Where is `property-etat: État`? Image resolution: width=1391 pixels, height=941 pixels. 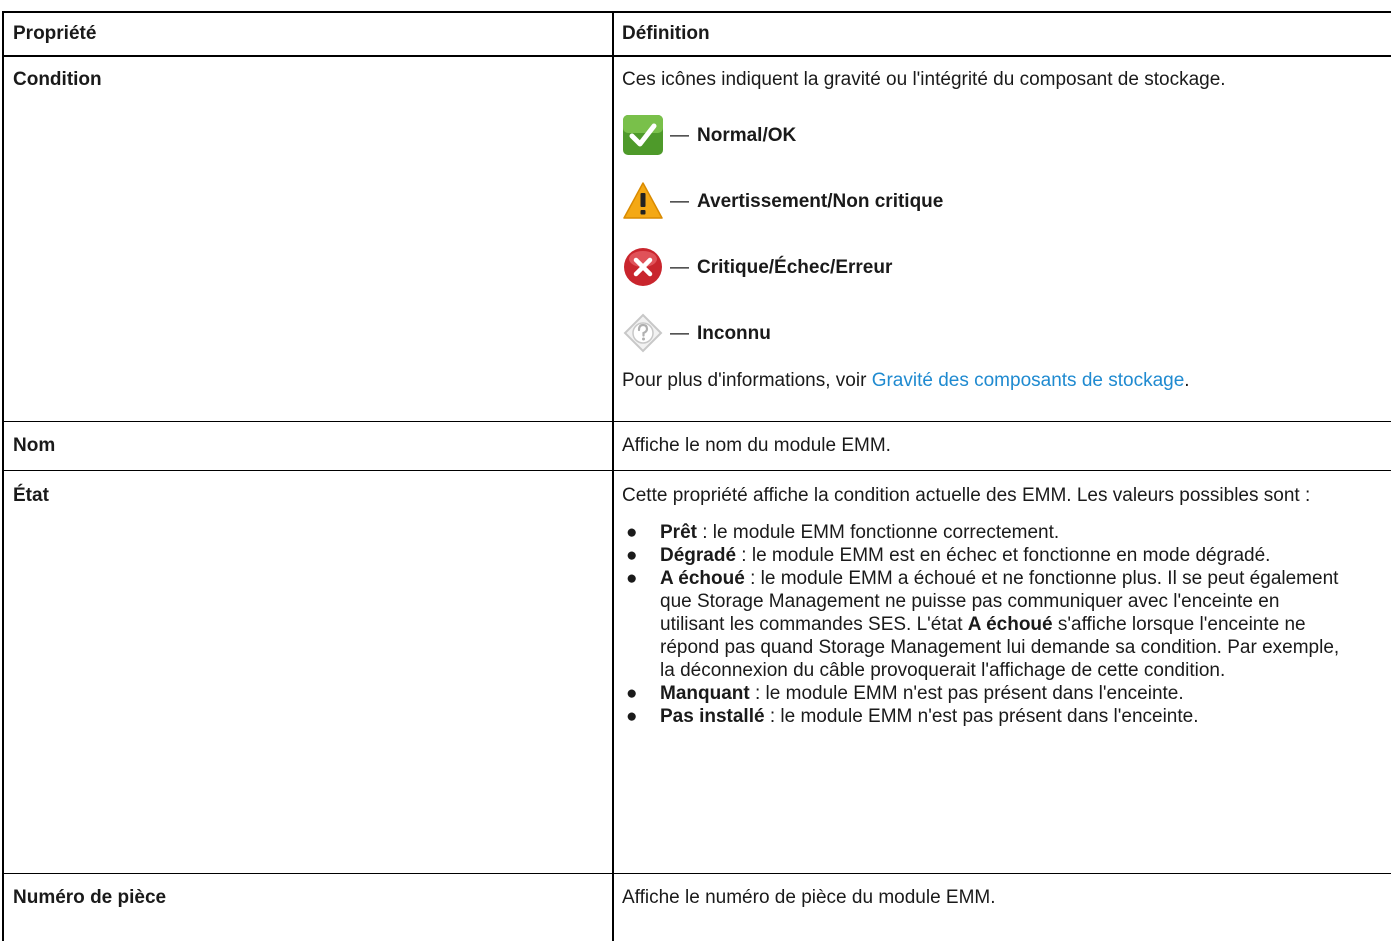
property-etat: État is located at coordinates (31, 495).